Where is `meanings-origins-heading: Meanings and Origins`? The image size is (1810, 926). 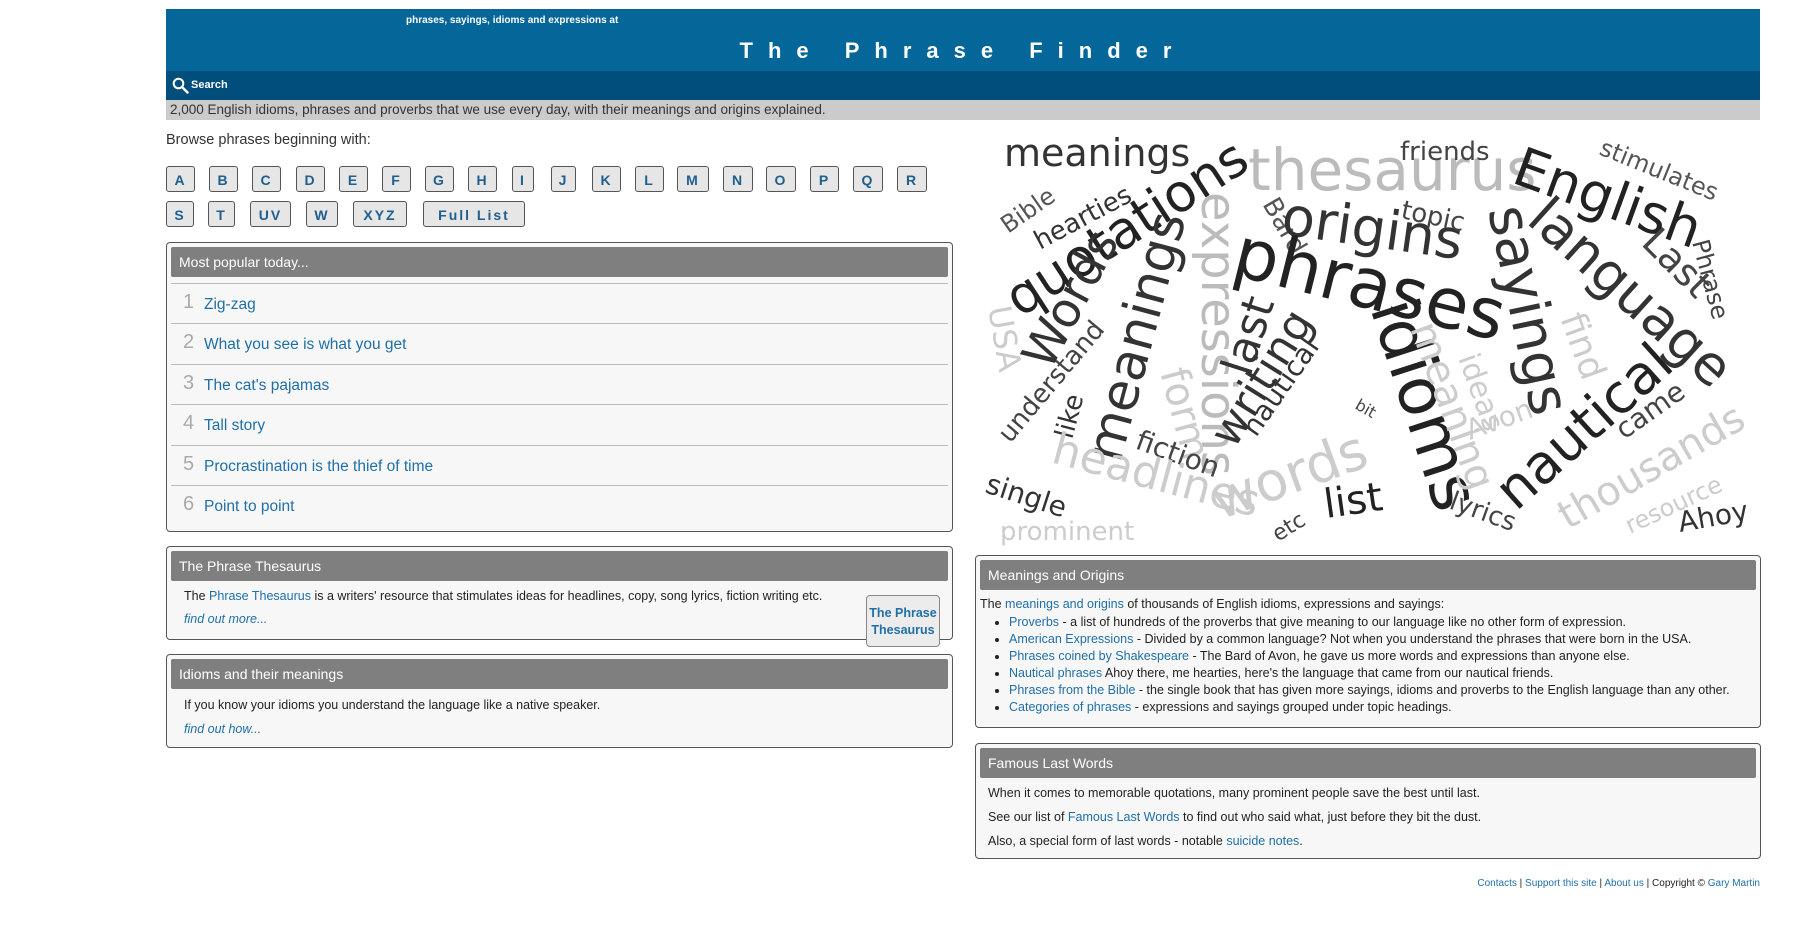
meanings-origins-heading: Meanings and Origins is located at coordinates (1368, 575).